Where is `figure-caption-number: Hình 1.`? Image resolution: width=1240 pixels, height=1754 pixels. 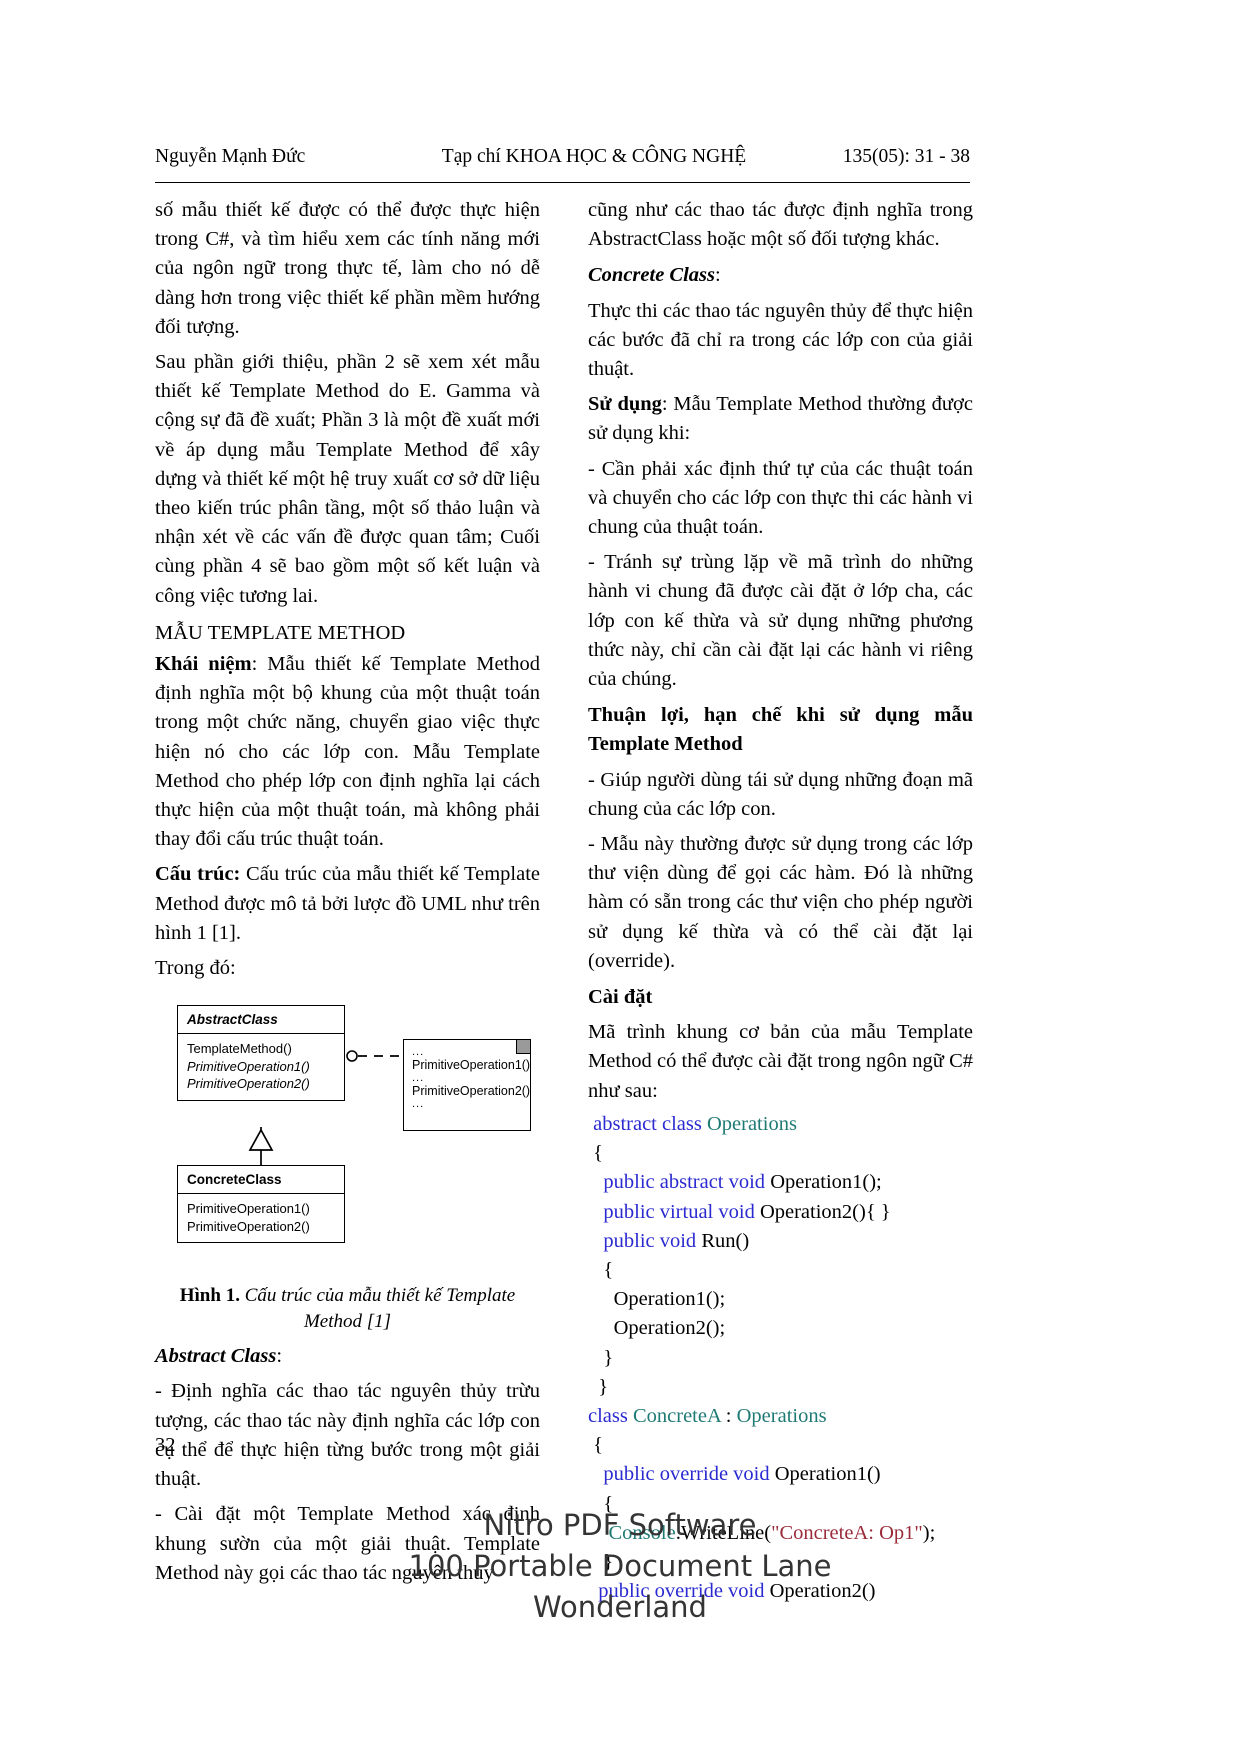 figure-caption-number: Hình 1. is located at coordinates (209, 1296).